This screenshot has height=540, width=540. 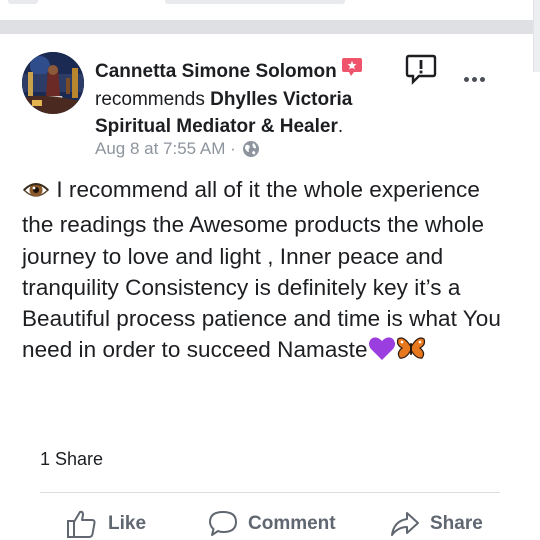 I want to click on recommendation-badge-icon, so click(x=352, y=71).